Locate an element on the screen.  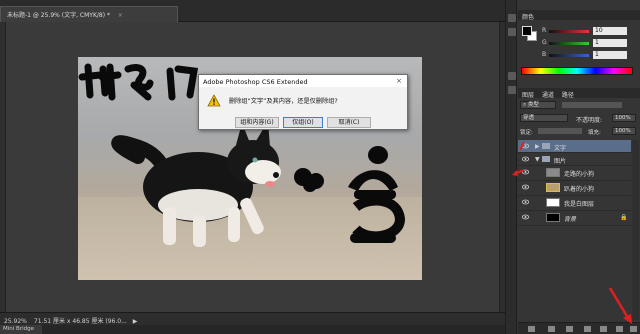
history-icon is located at coordinates (512, 18).